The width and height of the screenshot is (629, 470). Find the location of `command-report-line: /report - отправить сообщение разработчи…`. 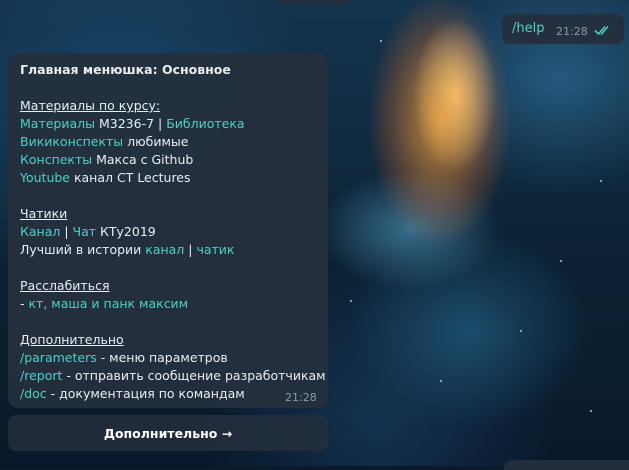

command-report-line: /report - отправить сообщение разработчи… is located at coordinates (173, 376).